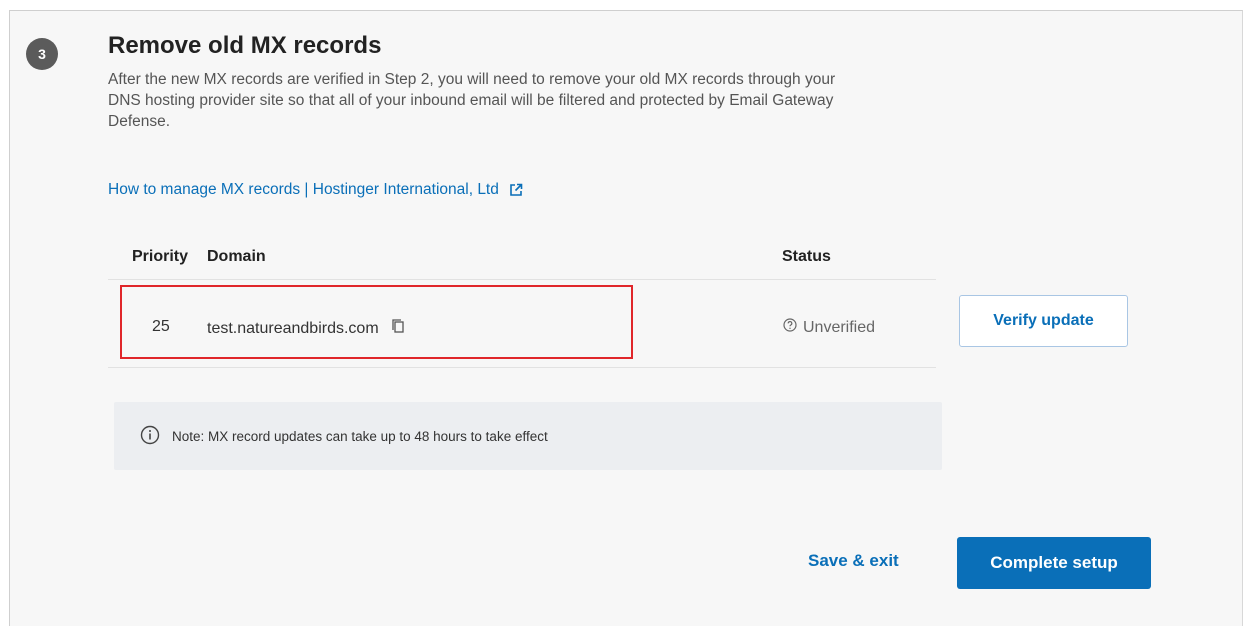  What do you see at coordinates (150, 436) in the screenshot?
I see `info-icon` at bounding box center [150, 436].